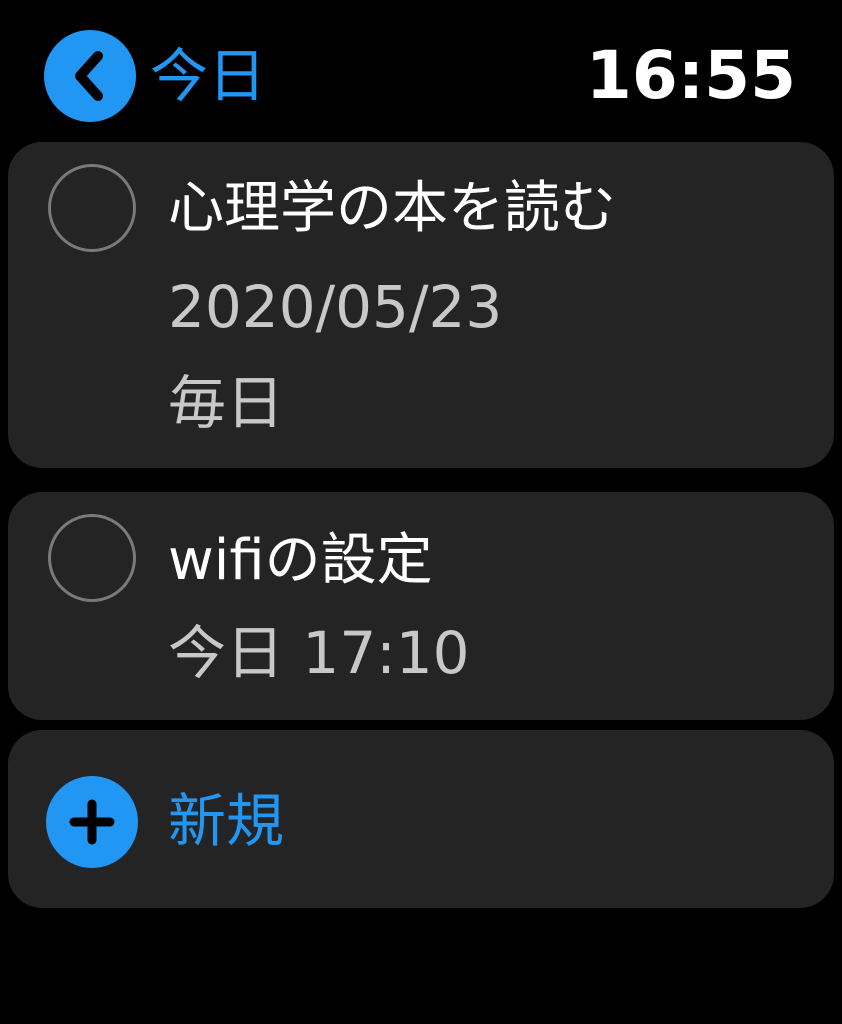  Describe the element at coordinates (335, 307) in the screenshot. I see `reminder-date: 2020/05/23` at that location.